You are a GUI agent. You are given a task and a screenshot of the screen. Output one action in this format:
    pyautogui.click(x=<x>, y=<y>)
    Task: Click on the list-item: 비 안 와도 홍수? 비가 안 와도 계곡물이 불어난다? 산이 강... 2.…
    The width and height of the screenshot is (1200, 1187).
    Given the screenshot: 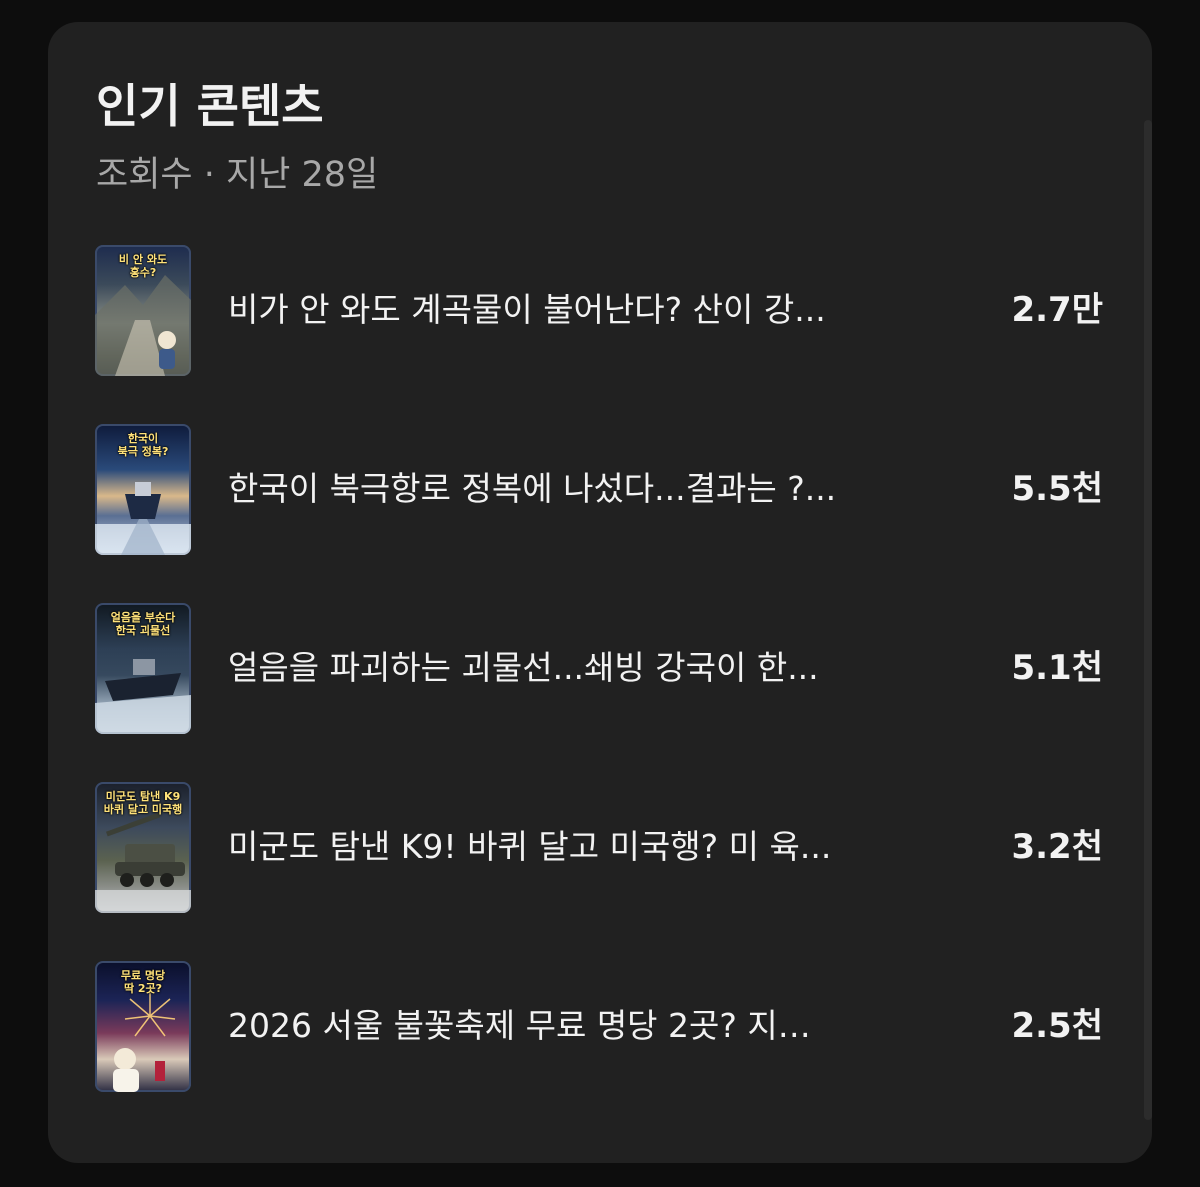 What is the action you would take?
    pyautogui.click(x=599, y=334)
    